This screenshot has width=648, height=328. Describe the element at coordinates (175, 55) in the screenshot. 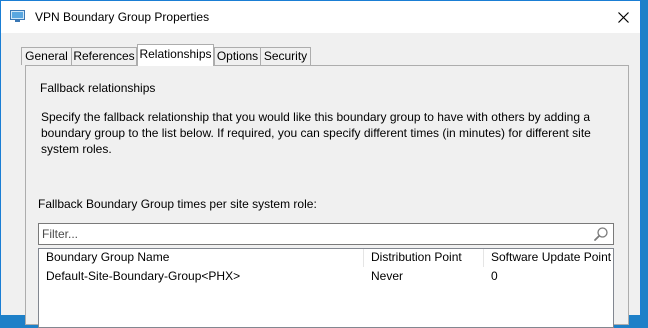

I see `tab-relationships: Relationships` at that location.